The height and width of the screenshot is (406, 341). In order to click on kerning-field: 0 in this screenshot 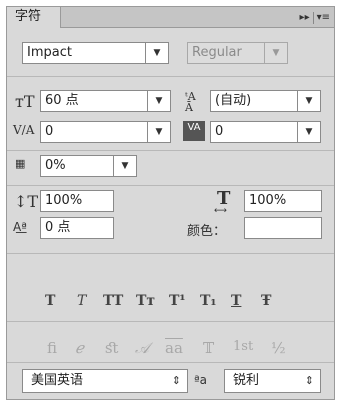, I will do `click(94, 132)`.